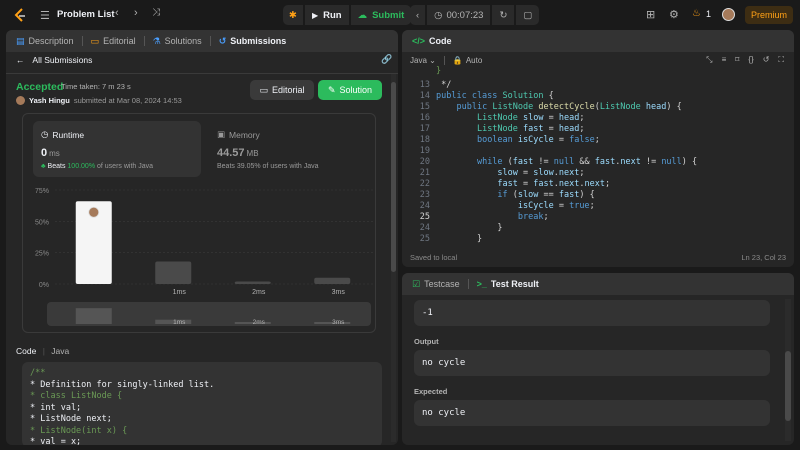  What do you see at coordinates (79, 430) in the screenshot?
I see `code-line: * ListNode(int x) {` at bounding box center [79, 430].